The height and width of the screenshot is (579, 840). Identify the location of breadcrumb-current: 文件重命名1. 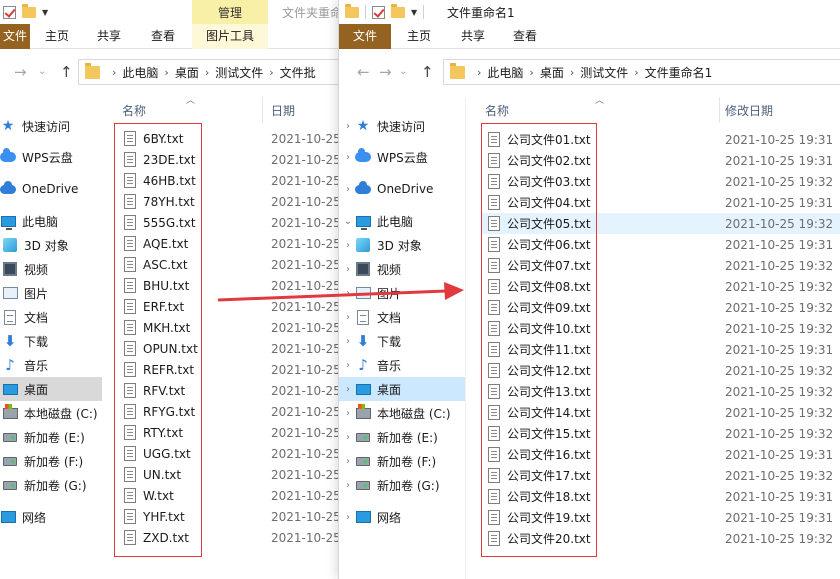
(679, 72).